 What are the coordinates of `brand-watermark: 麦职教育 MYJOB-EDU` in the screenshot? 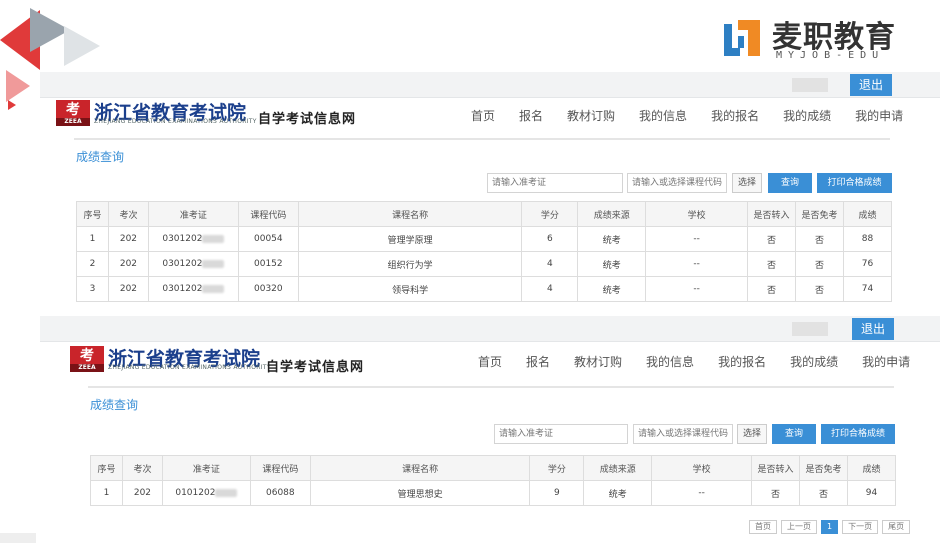 It's located at (820, 37).